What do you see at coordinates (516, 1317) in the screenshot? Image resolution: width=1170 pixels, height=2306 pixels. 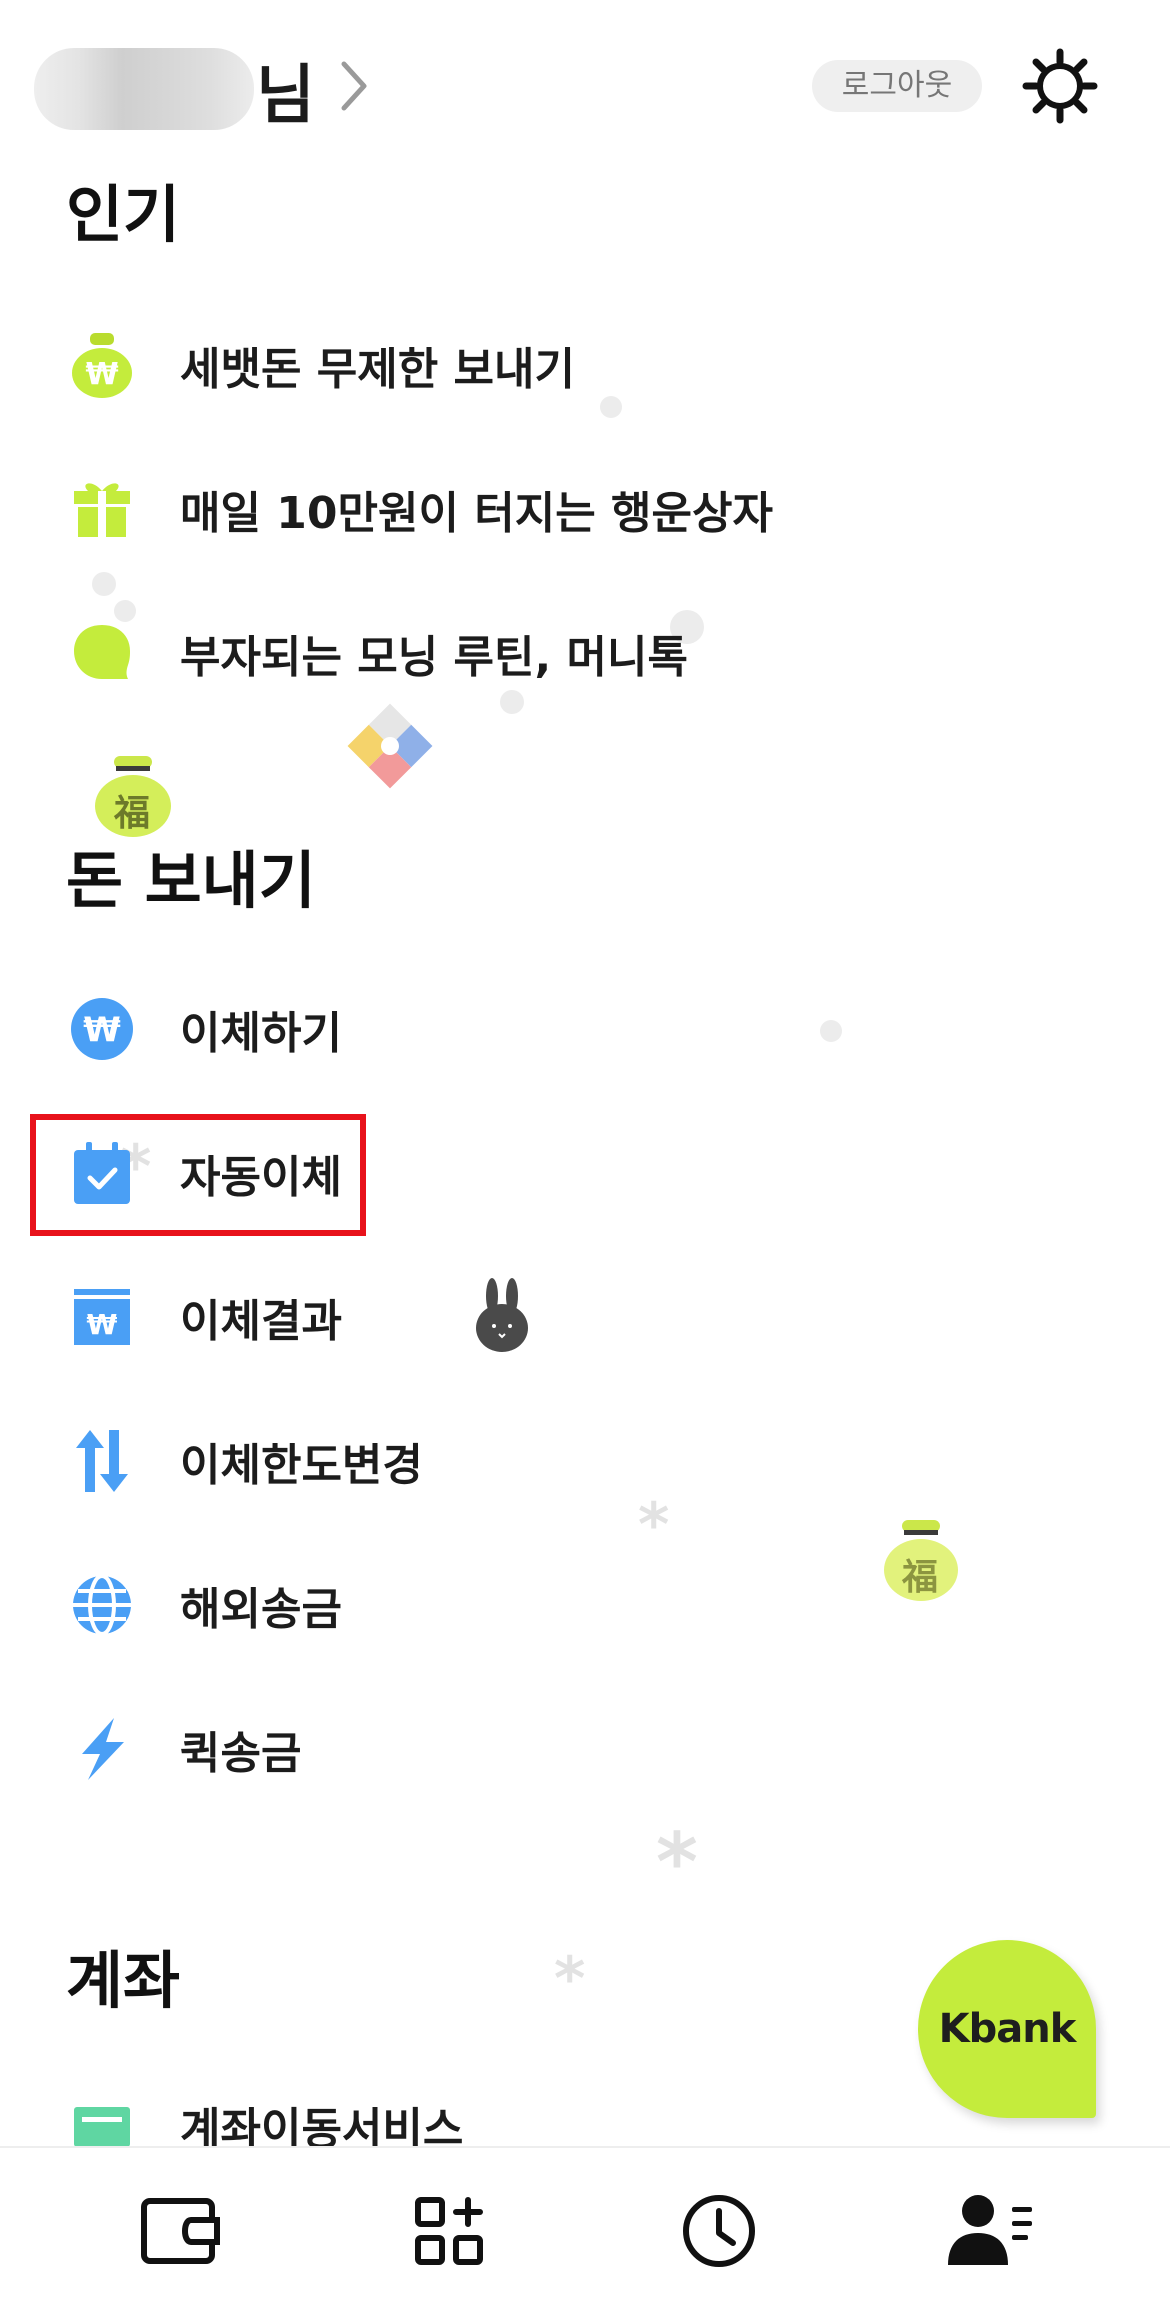 I see `menu-item-transfer-result: ₩ 이체결과` at bounding box center [516, 1317].